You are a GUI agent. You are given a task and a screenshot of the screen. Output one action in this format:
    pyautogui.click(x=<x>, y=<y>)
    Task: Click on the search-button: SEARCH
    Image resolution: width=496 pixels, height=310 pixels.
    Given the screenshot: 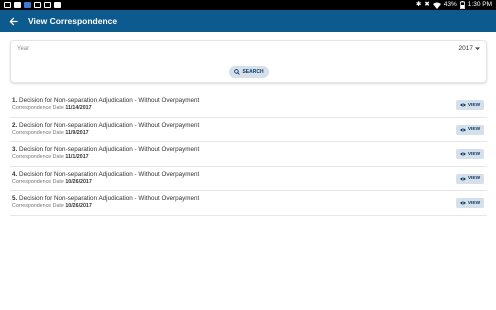 What is the action you would take?
    pyautogui.click(x=249, y=72)
    